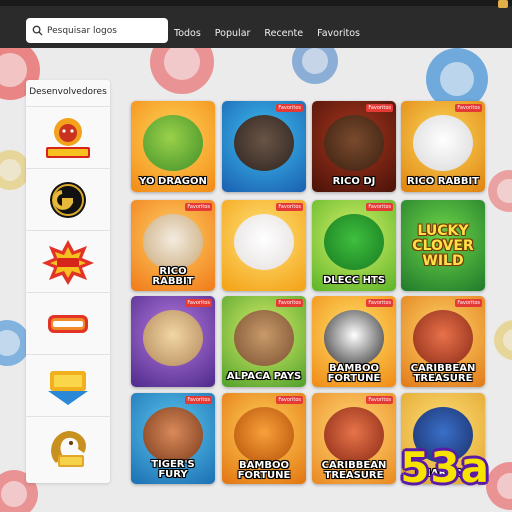 The height and width of the screenshot is (512, 512). I want to click on game-title: YO DRAGON, so click(173, 181).